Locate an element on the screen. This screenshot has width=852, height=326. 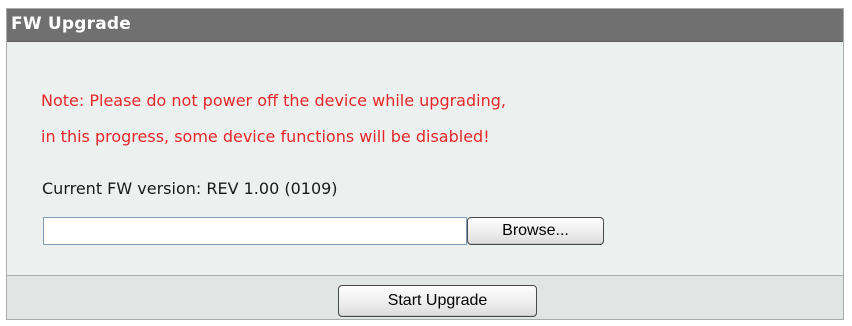
current-fw-version: Current FW version: REV 1.00 (0109) is located at coordinates (190, 188).